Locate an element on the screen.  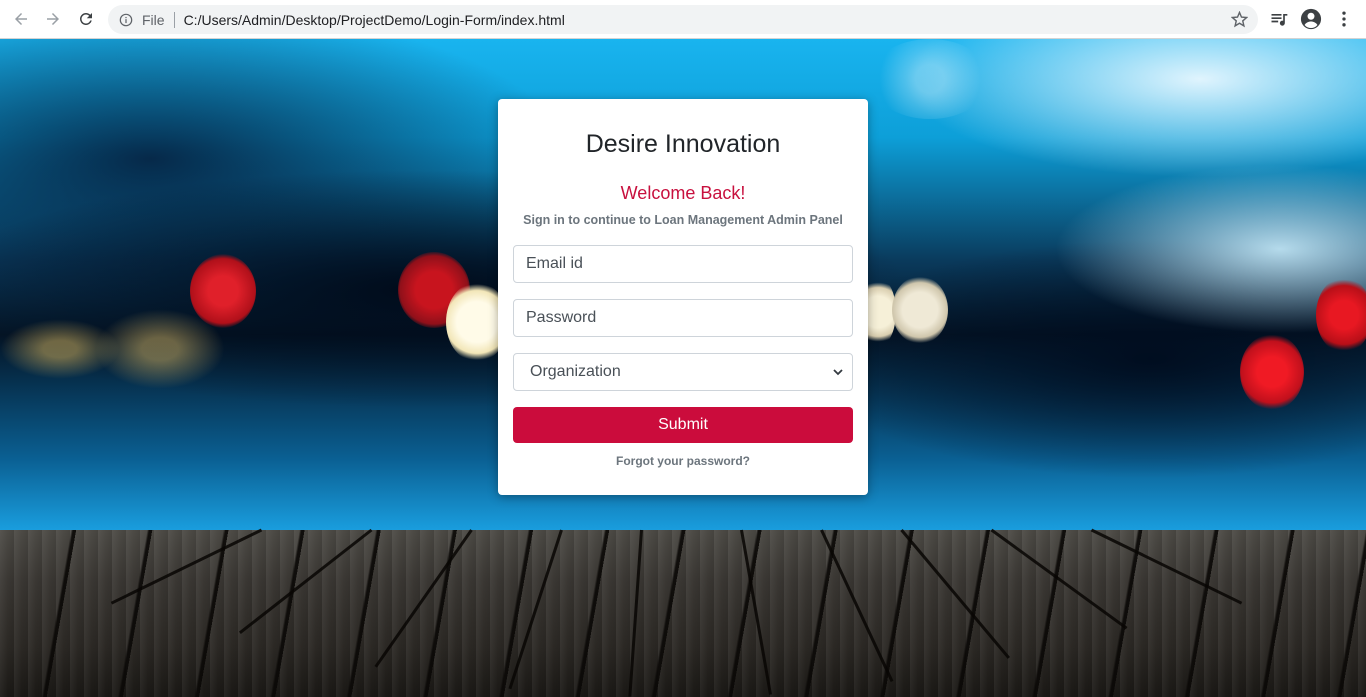
reload-button is located at coordinates (86, 19).